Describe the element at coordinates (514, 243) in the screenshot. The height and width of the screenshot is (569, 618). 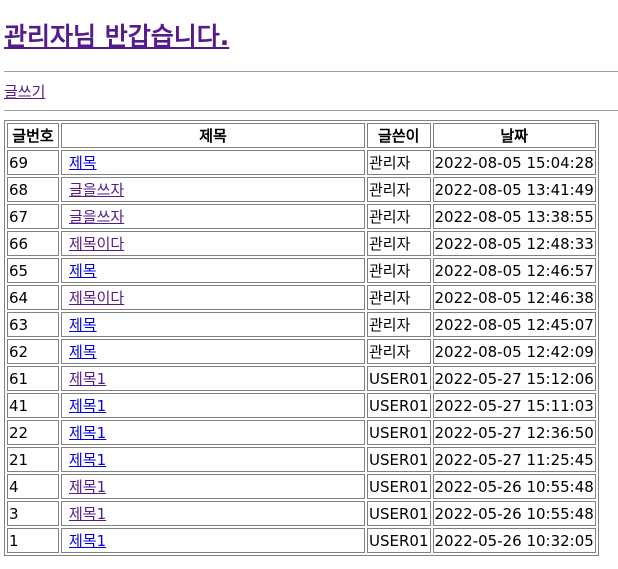
I see `post-date: 2022-08-05 12:48:33` at that location.